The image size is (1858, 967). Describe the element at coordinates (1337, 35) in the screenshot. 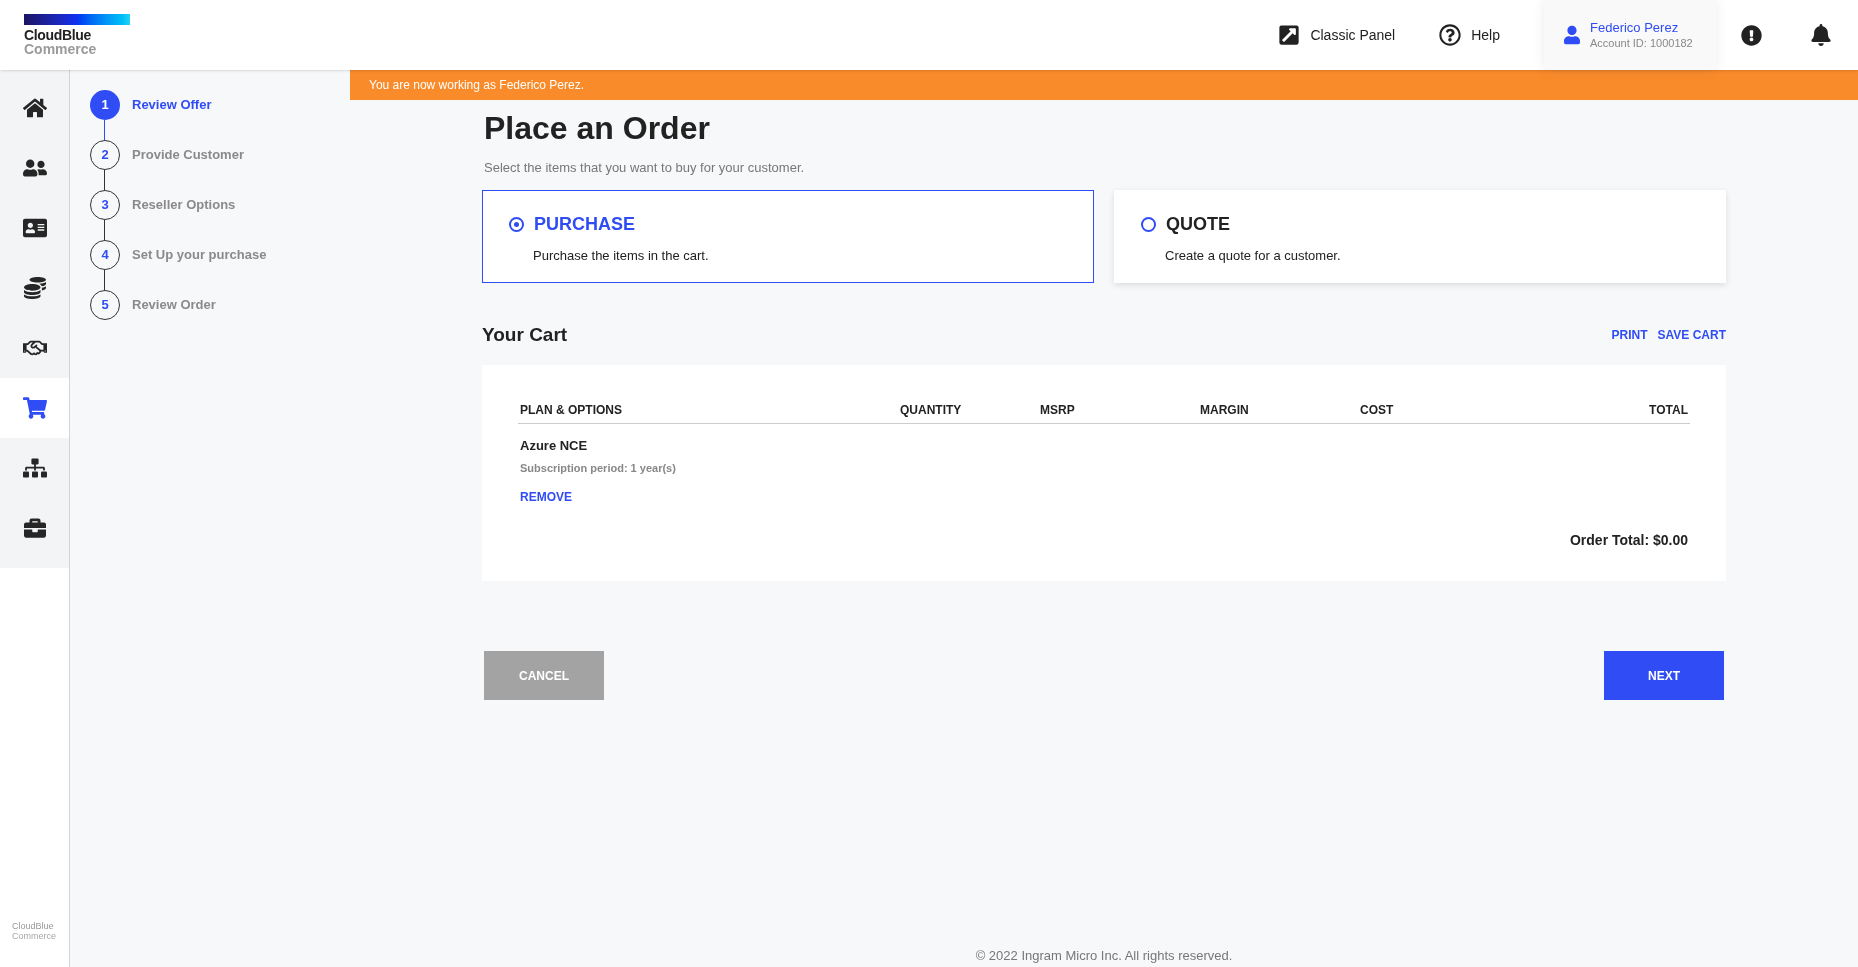

I see `header-link: Classic Panel` at that location.